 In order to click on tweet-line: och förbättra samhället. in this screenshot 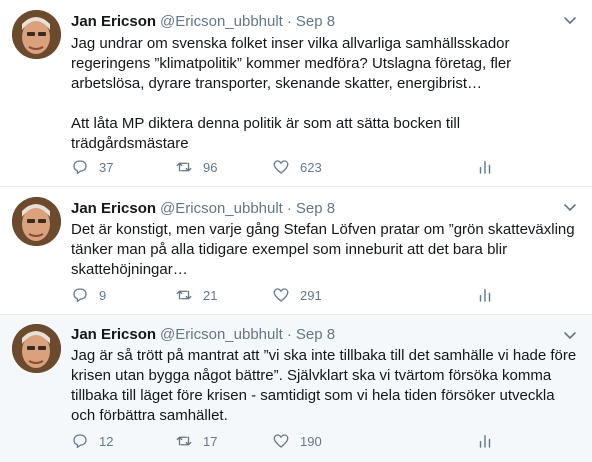, I will do `click(149, 415)`.